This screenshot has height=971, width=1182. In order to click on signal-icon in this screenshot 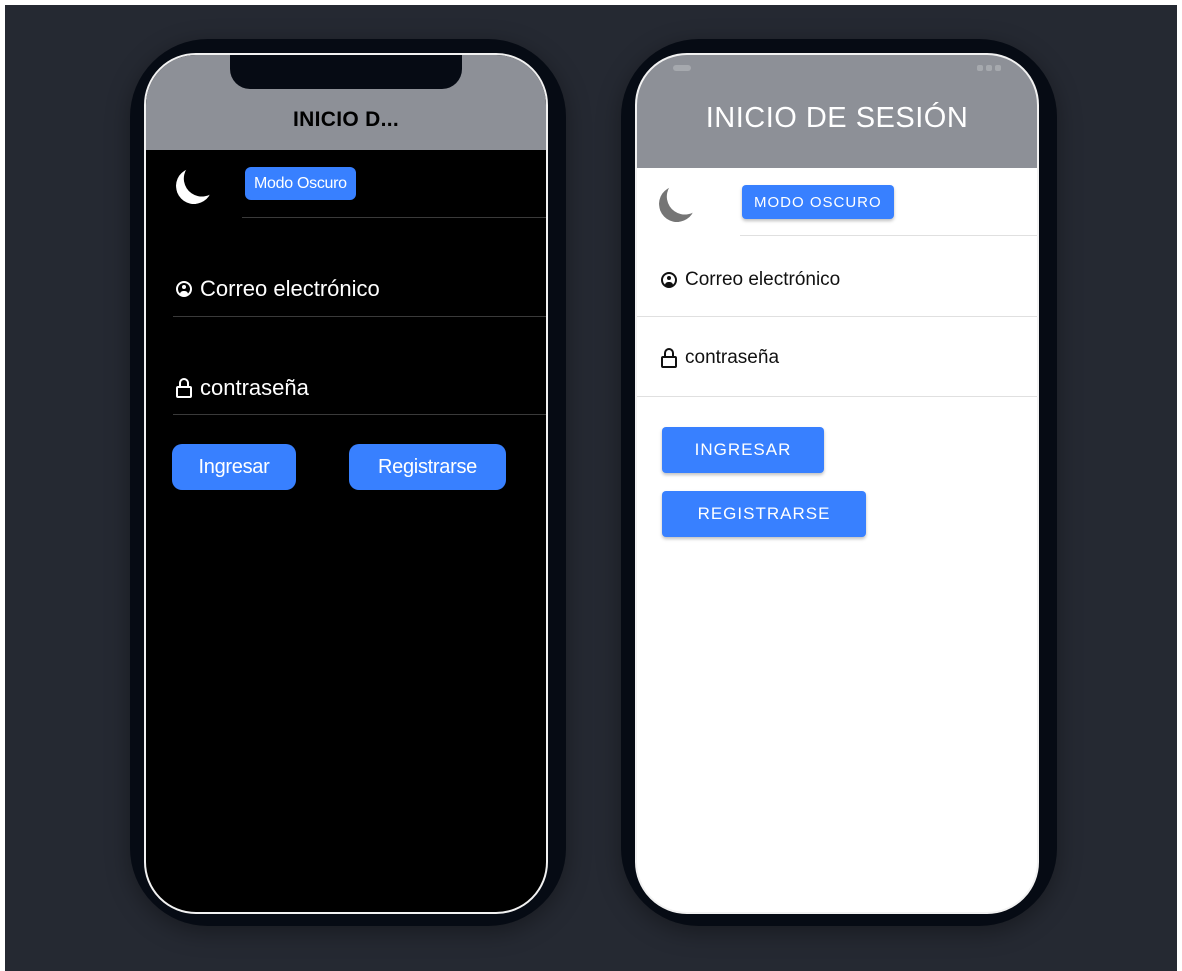, I will do `click(980, 68)`.